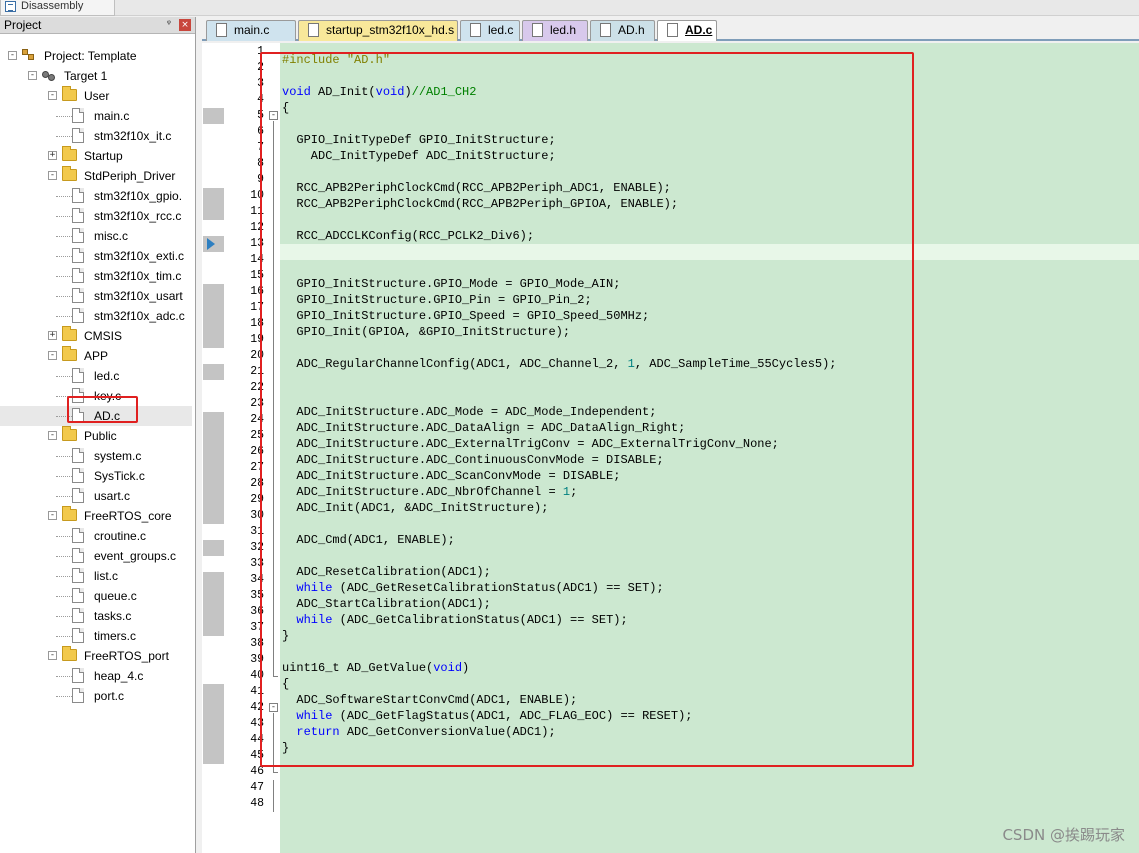 This screenshot has width=1139, height=853. I want to click on tree-item: croutine.c, so click(96, 536).